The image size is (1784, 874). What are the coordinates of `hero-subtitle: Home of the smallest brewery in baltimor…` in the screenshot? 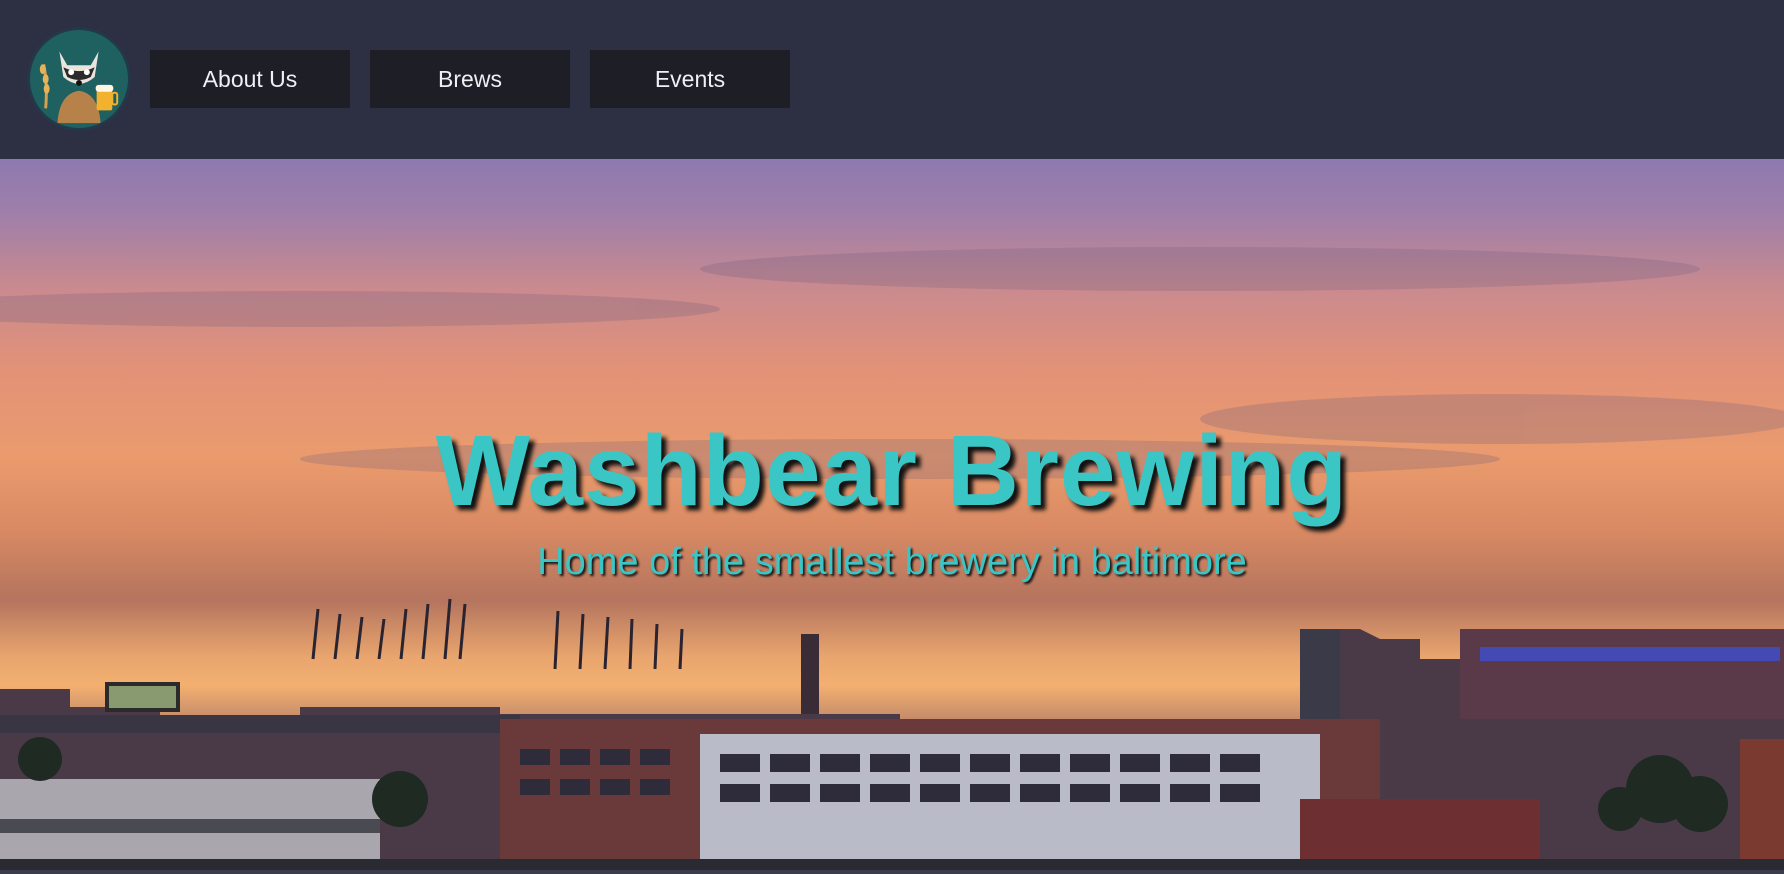 It's located at (892, 562).